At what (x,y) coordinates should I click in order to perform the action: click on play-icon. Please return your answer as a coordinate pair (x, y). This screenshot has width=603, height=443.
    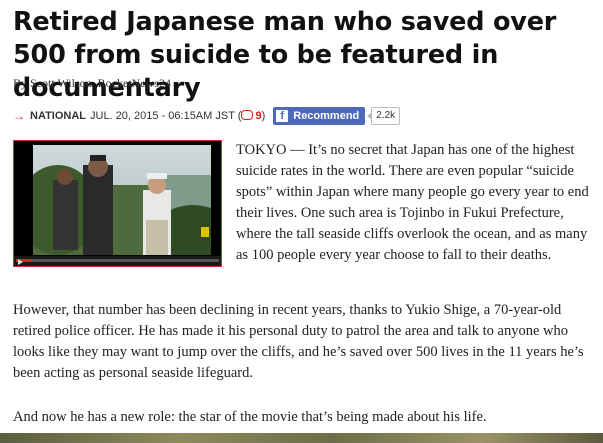
    Looking at the image, I should click on (20, 262).